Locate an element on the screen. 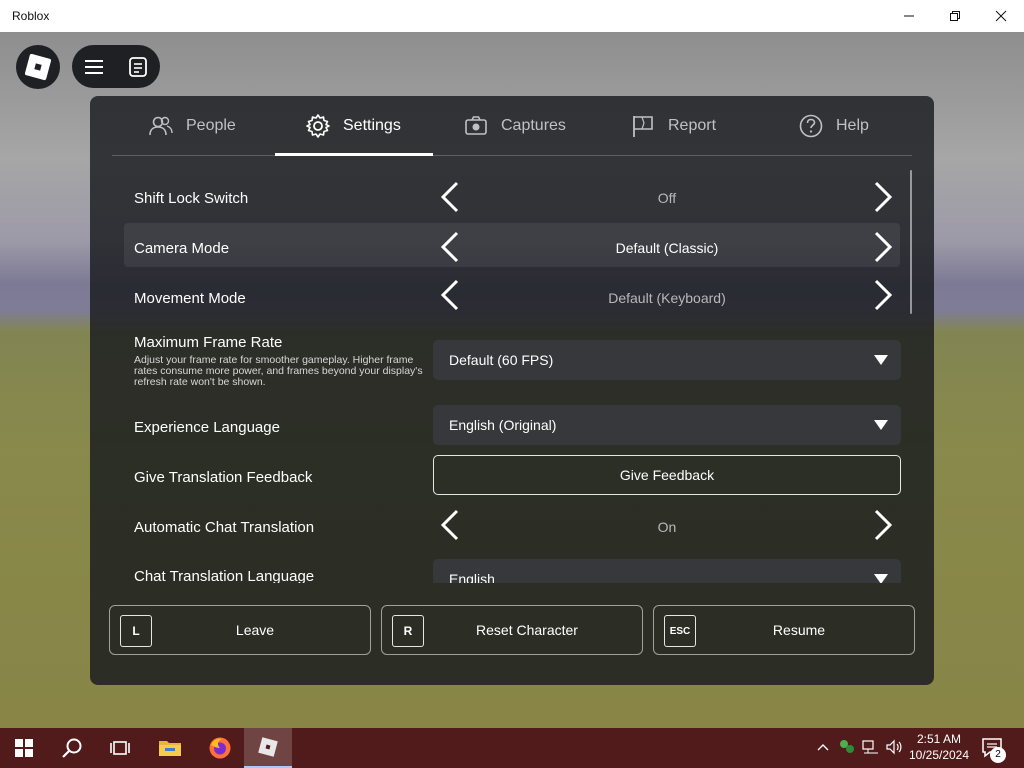  tab-settings-label: Settings is located at coordinates (372, 125).